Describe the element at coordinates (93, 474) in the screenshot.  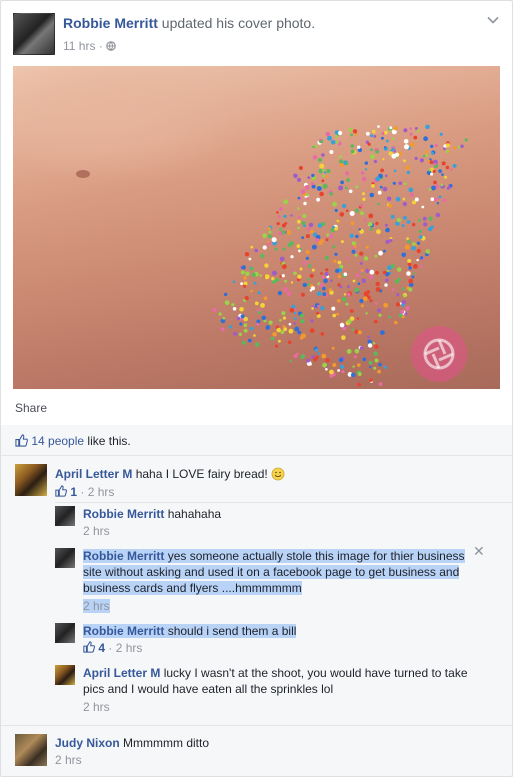
I see `commenter-name: April Letter M` at that location.